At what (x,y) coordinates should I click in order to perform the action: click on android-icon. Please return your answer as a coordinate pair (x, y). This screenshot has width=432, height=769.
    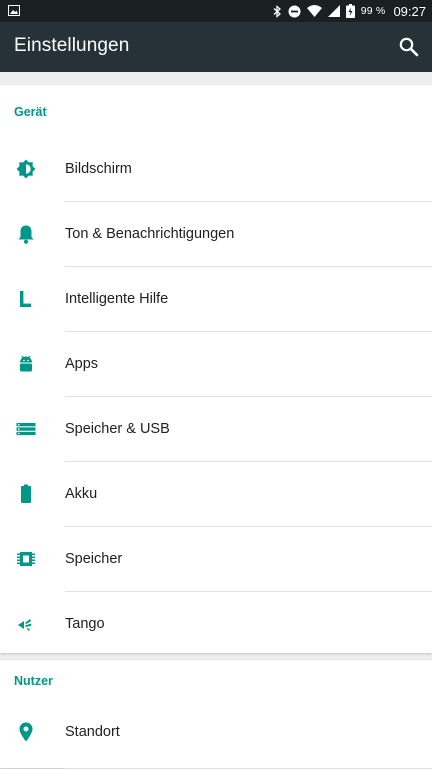
    Looking at the image, I should click on (26, 363).